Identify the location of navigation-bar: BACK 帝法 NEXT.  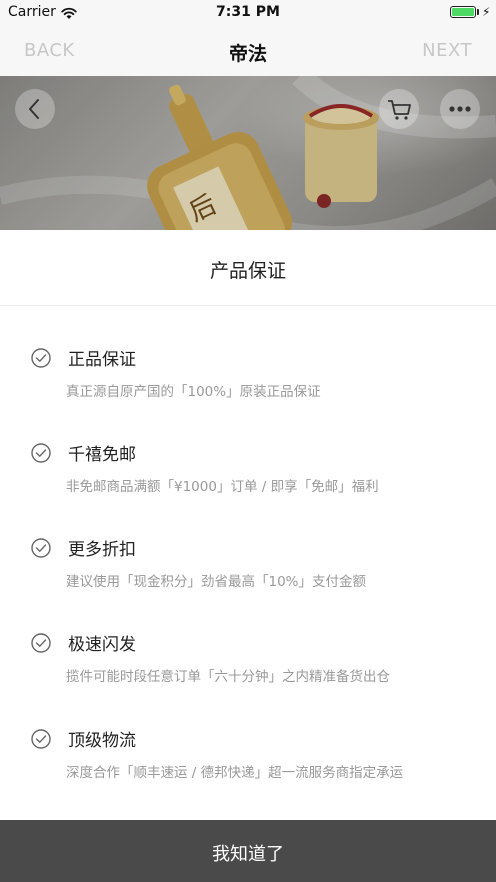
(248, 52).